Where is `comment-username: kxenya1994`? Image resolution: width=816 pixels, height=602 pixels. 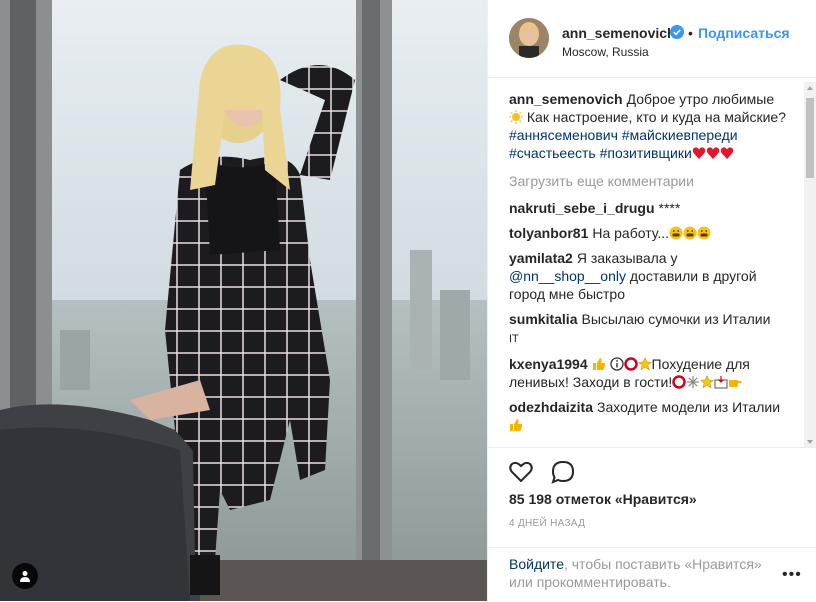
comment-username: kxenya1994 is located at coordinates (548, 364).